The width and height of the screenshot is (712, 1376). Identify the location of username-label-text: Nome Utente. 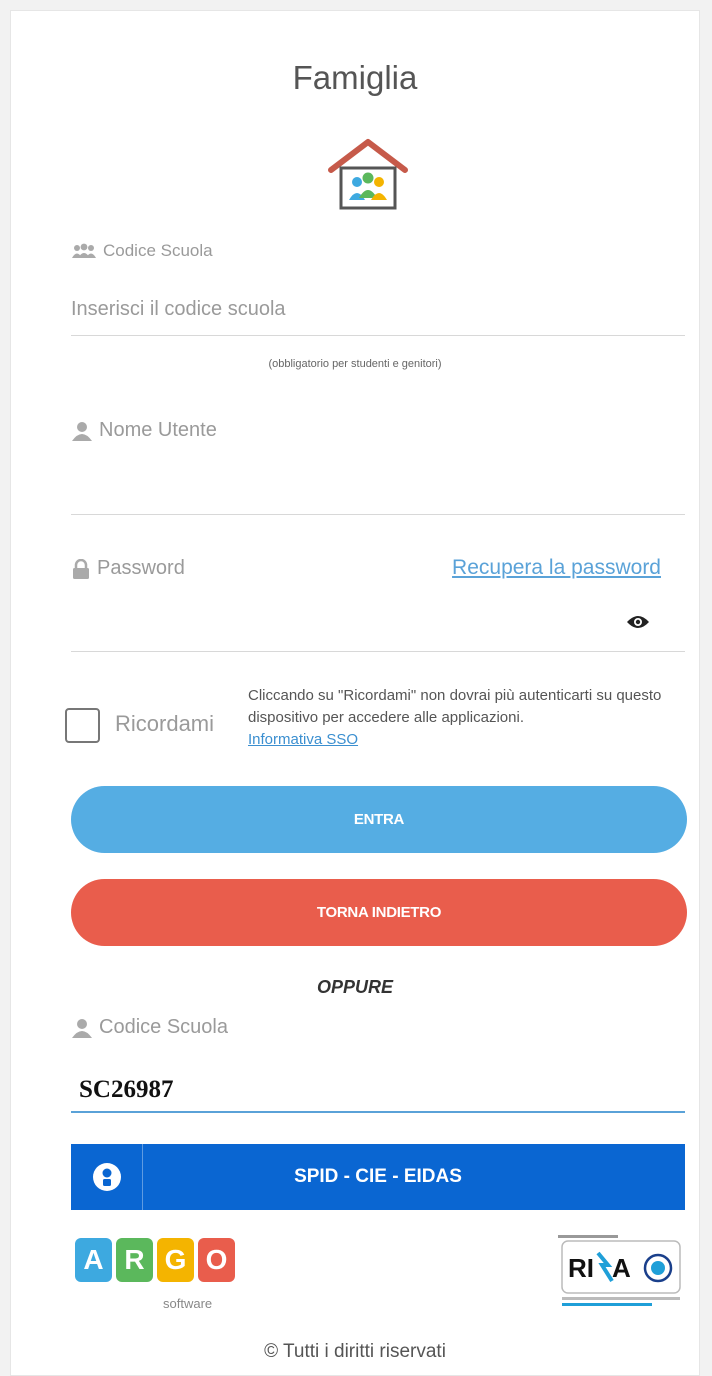
(158, 430).